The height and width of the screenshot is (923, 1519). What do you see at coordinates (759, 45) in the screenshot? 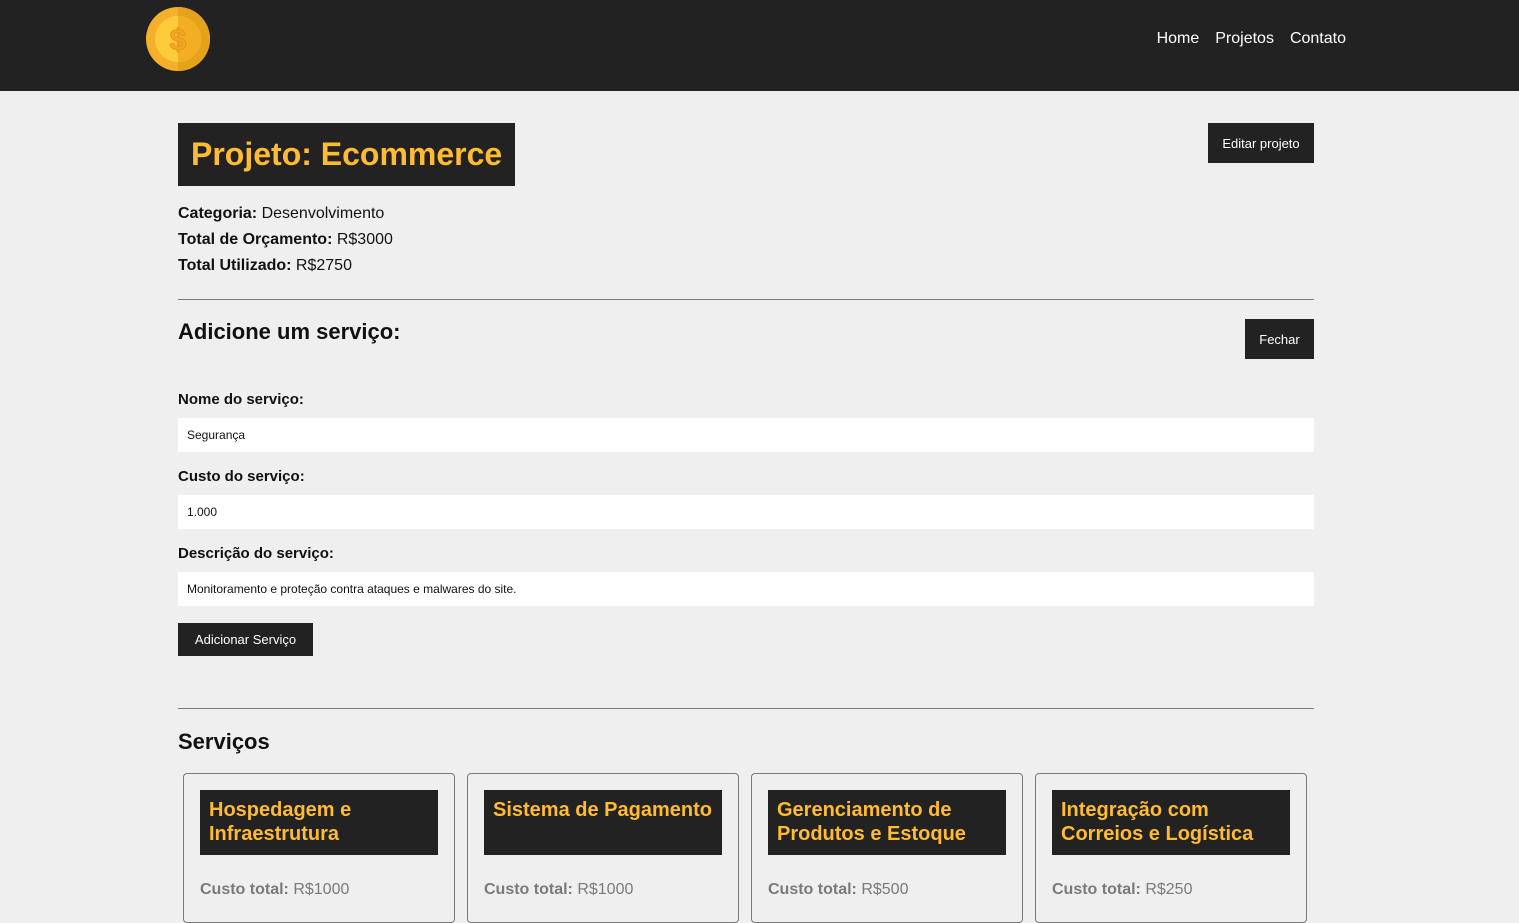
I see `navbar: $ Home Projetos Contato` at bounding box center [759, 45].